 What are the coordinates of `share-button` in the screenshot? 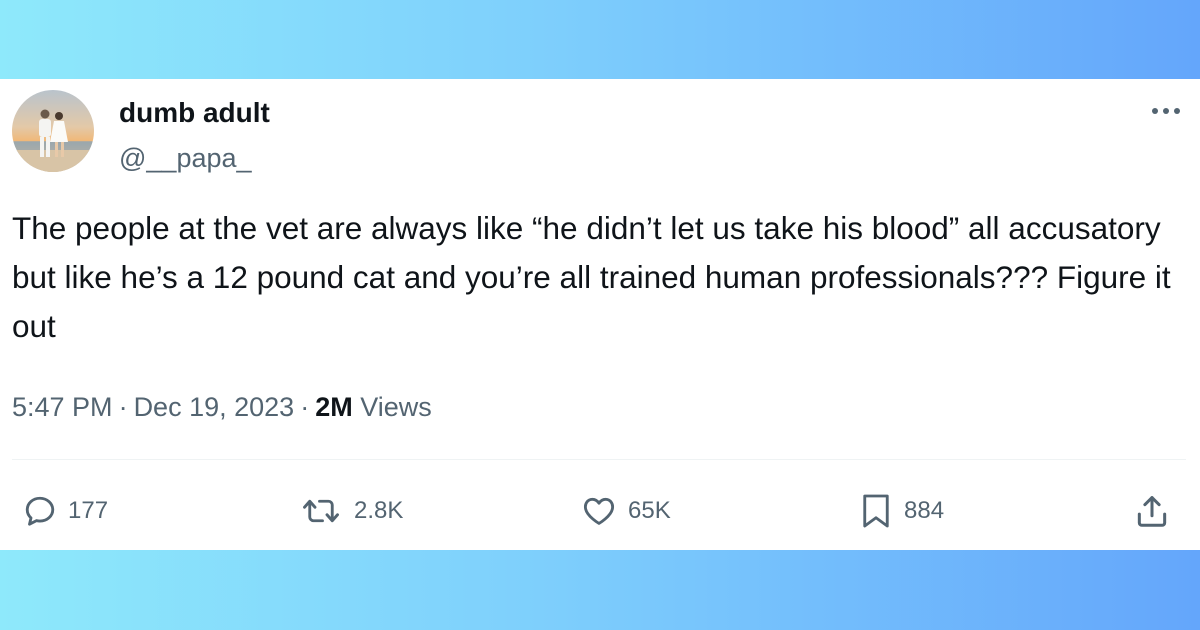 It's located at (1152, 511).